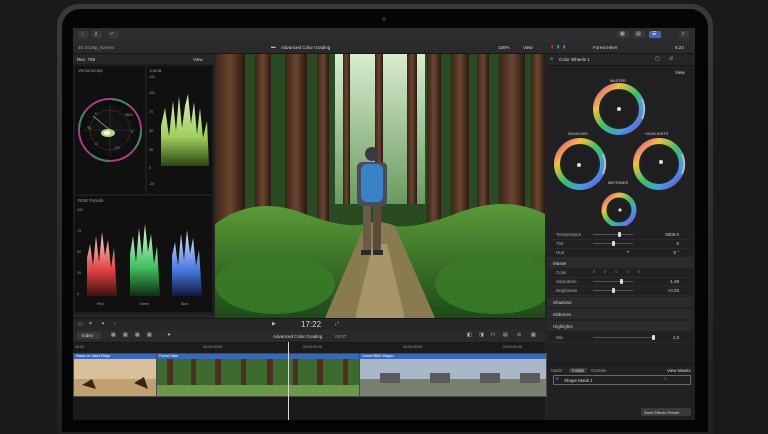 The image size is (768, 434). I want to click on film-icon: ▬, so click(273, 46).